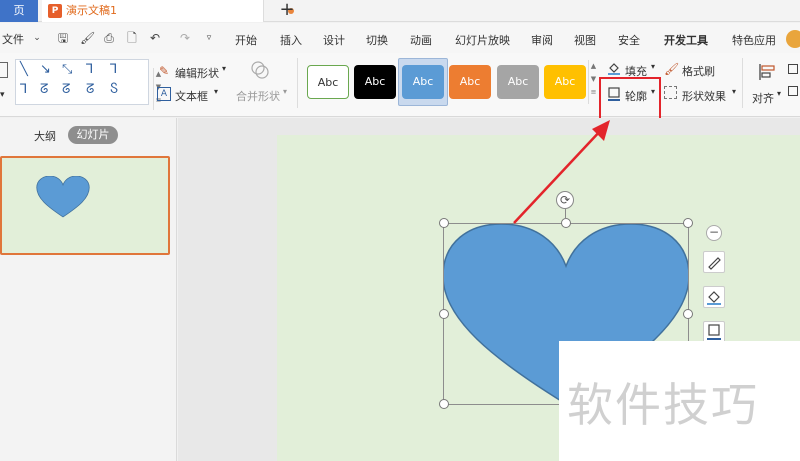  What do you see at coordinates (197, 73) in the screenshot?
I see `edit-shape-button: 编辑形状` at bounding box center [197, 73].